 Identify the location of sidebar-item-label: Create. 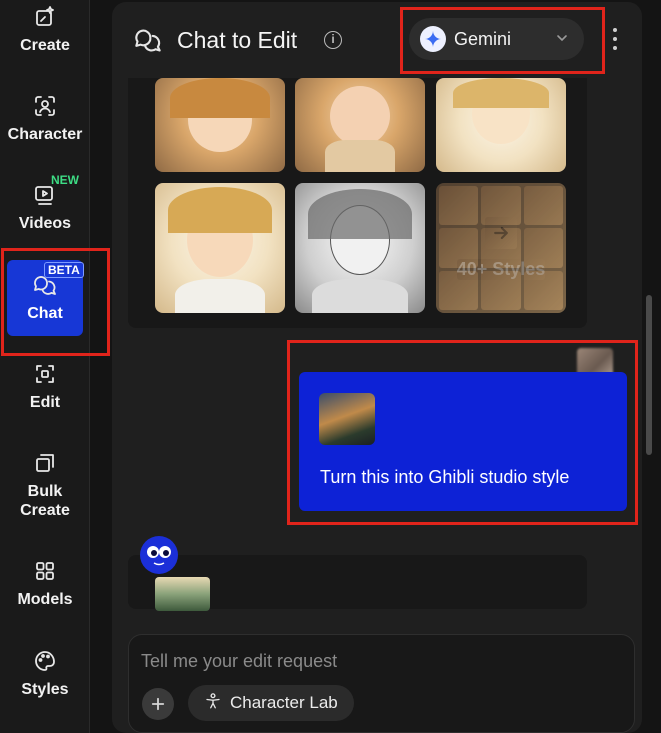
(45, 45).